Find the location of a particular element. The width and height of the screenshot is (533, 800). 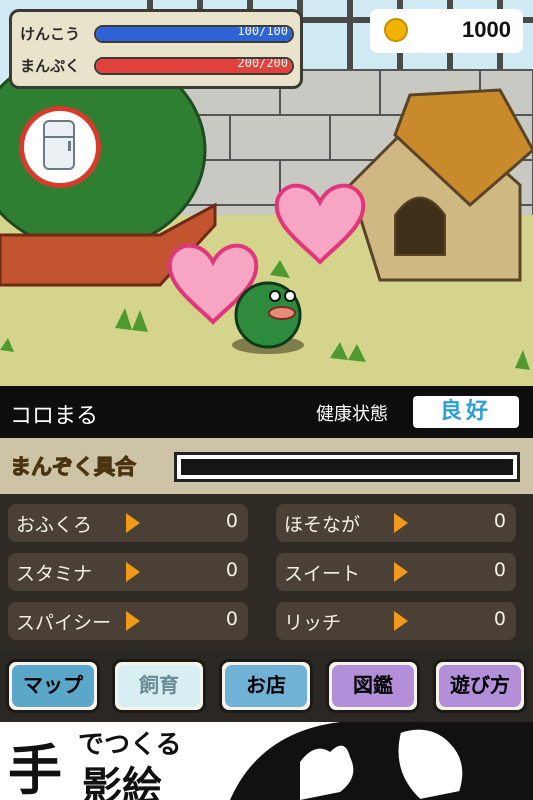

fridge-icon is located at coordinates (59, 145).